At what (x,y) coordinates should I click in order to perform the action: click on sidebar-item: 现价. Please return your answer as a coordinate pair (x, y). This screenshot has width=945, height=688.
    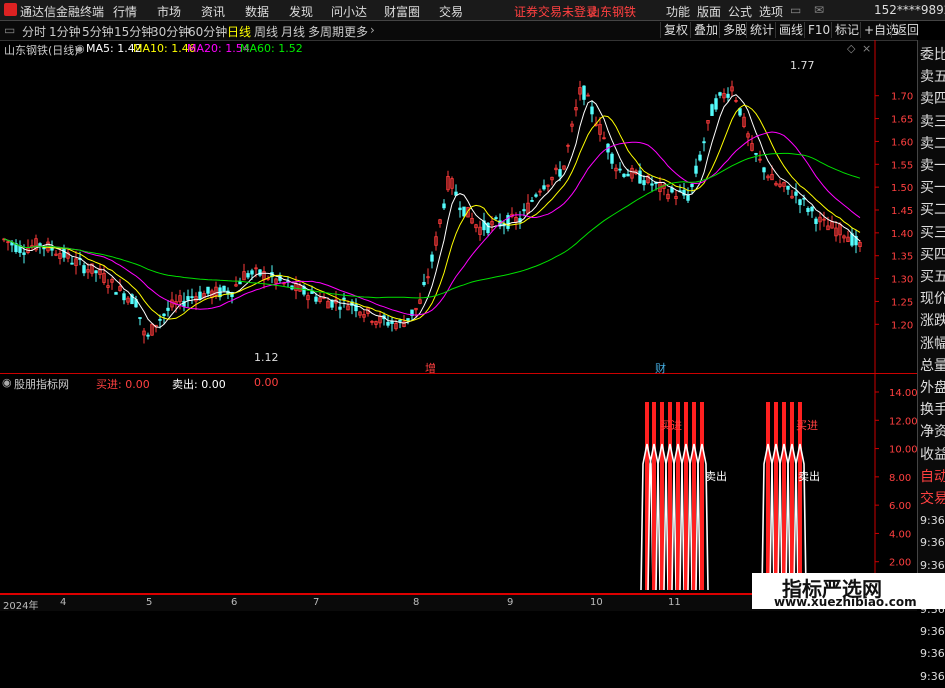
    Looking at the image, I should click on (932, 299).